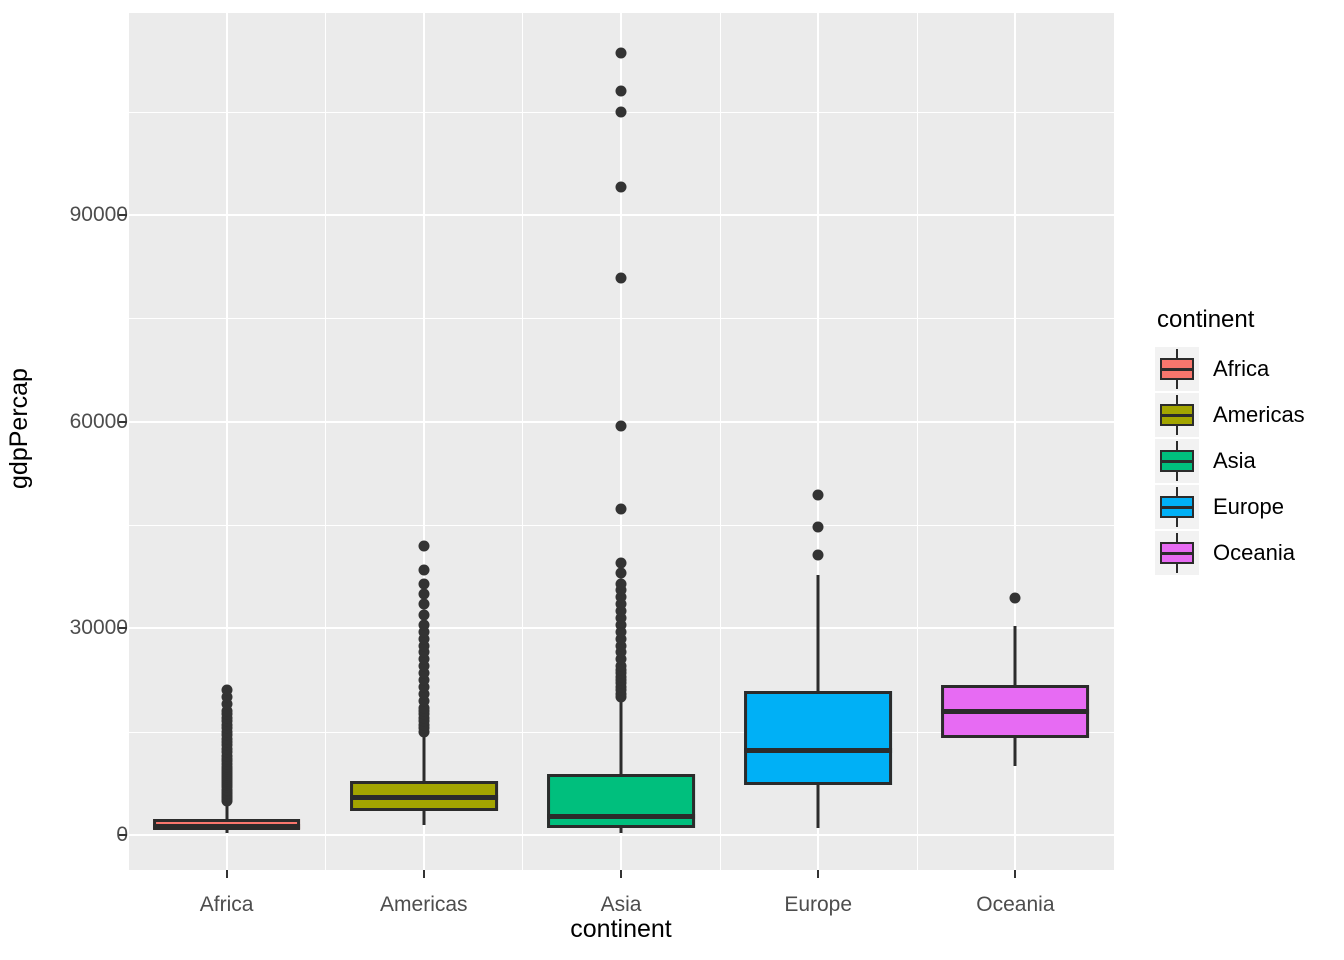  I want to click on legend-item-europe: Europe, so click(1249, 507).